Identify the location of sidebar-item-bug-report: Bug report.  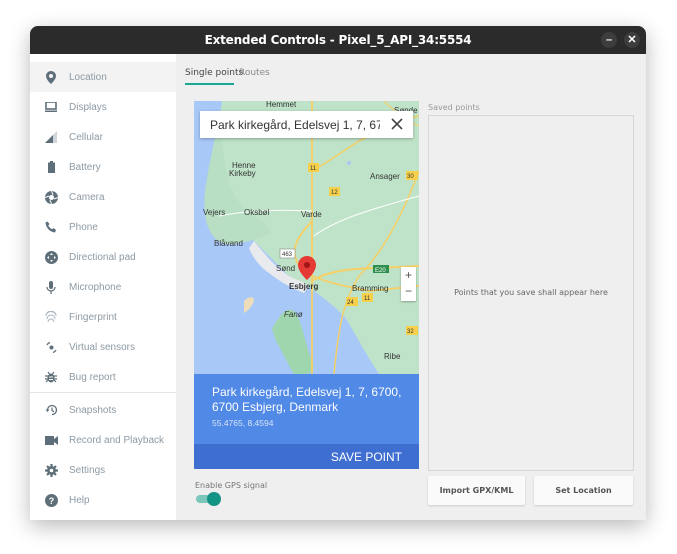
(103, 377).